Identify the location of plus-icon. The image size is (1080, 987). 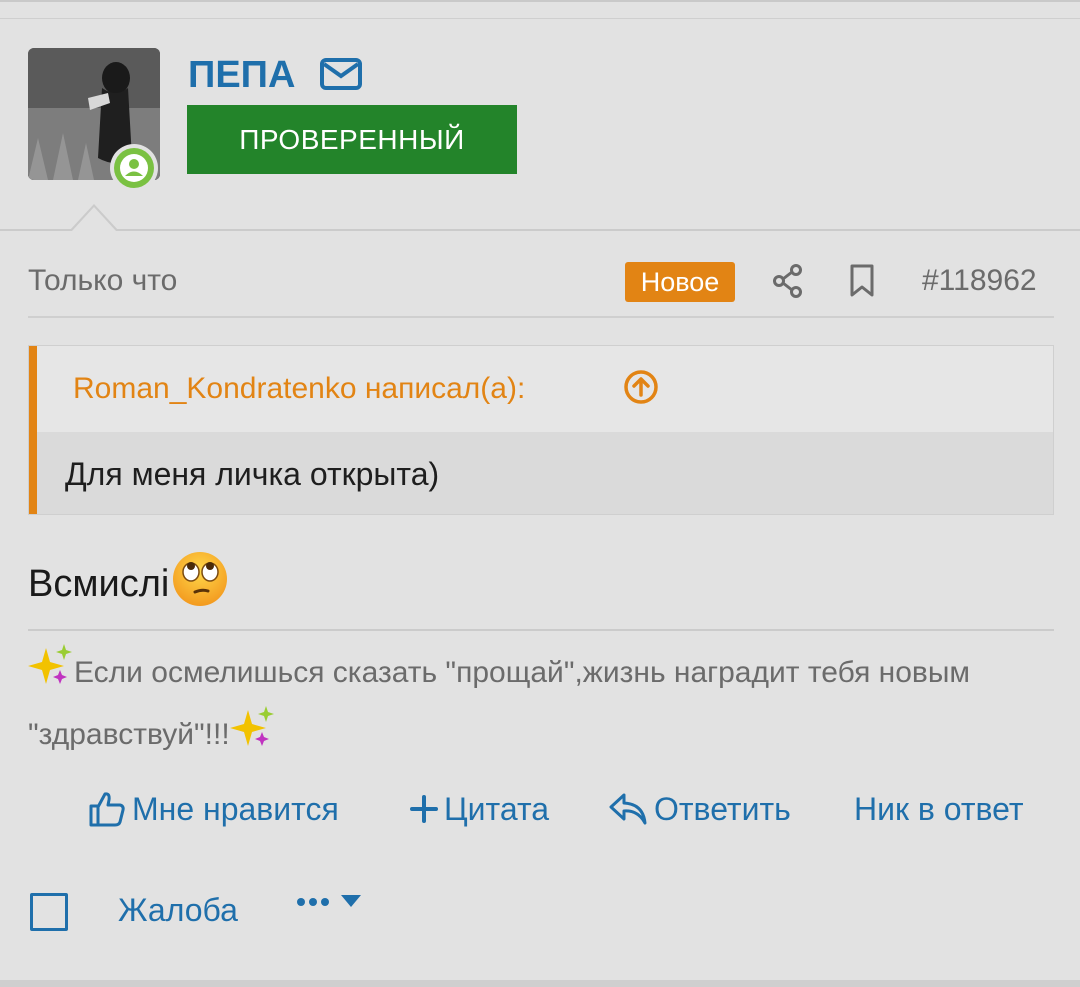
(424, 809).